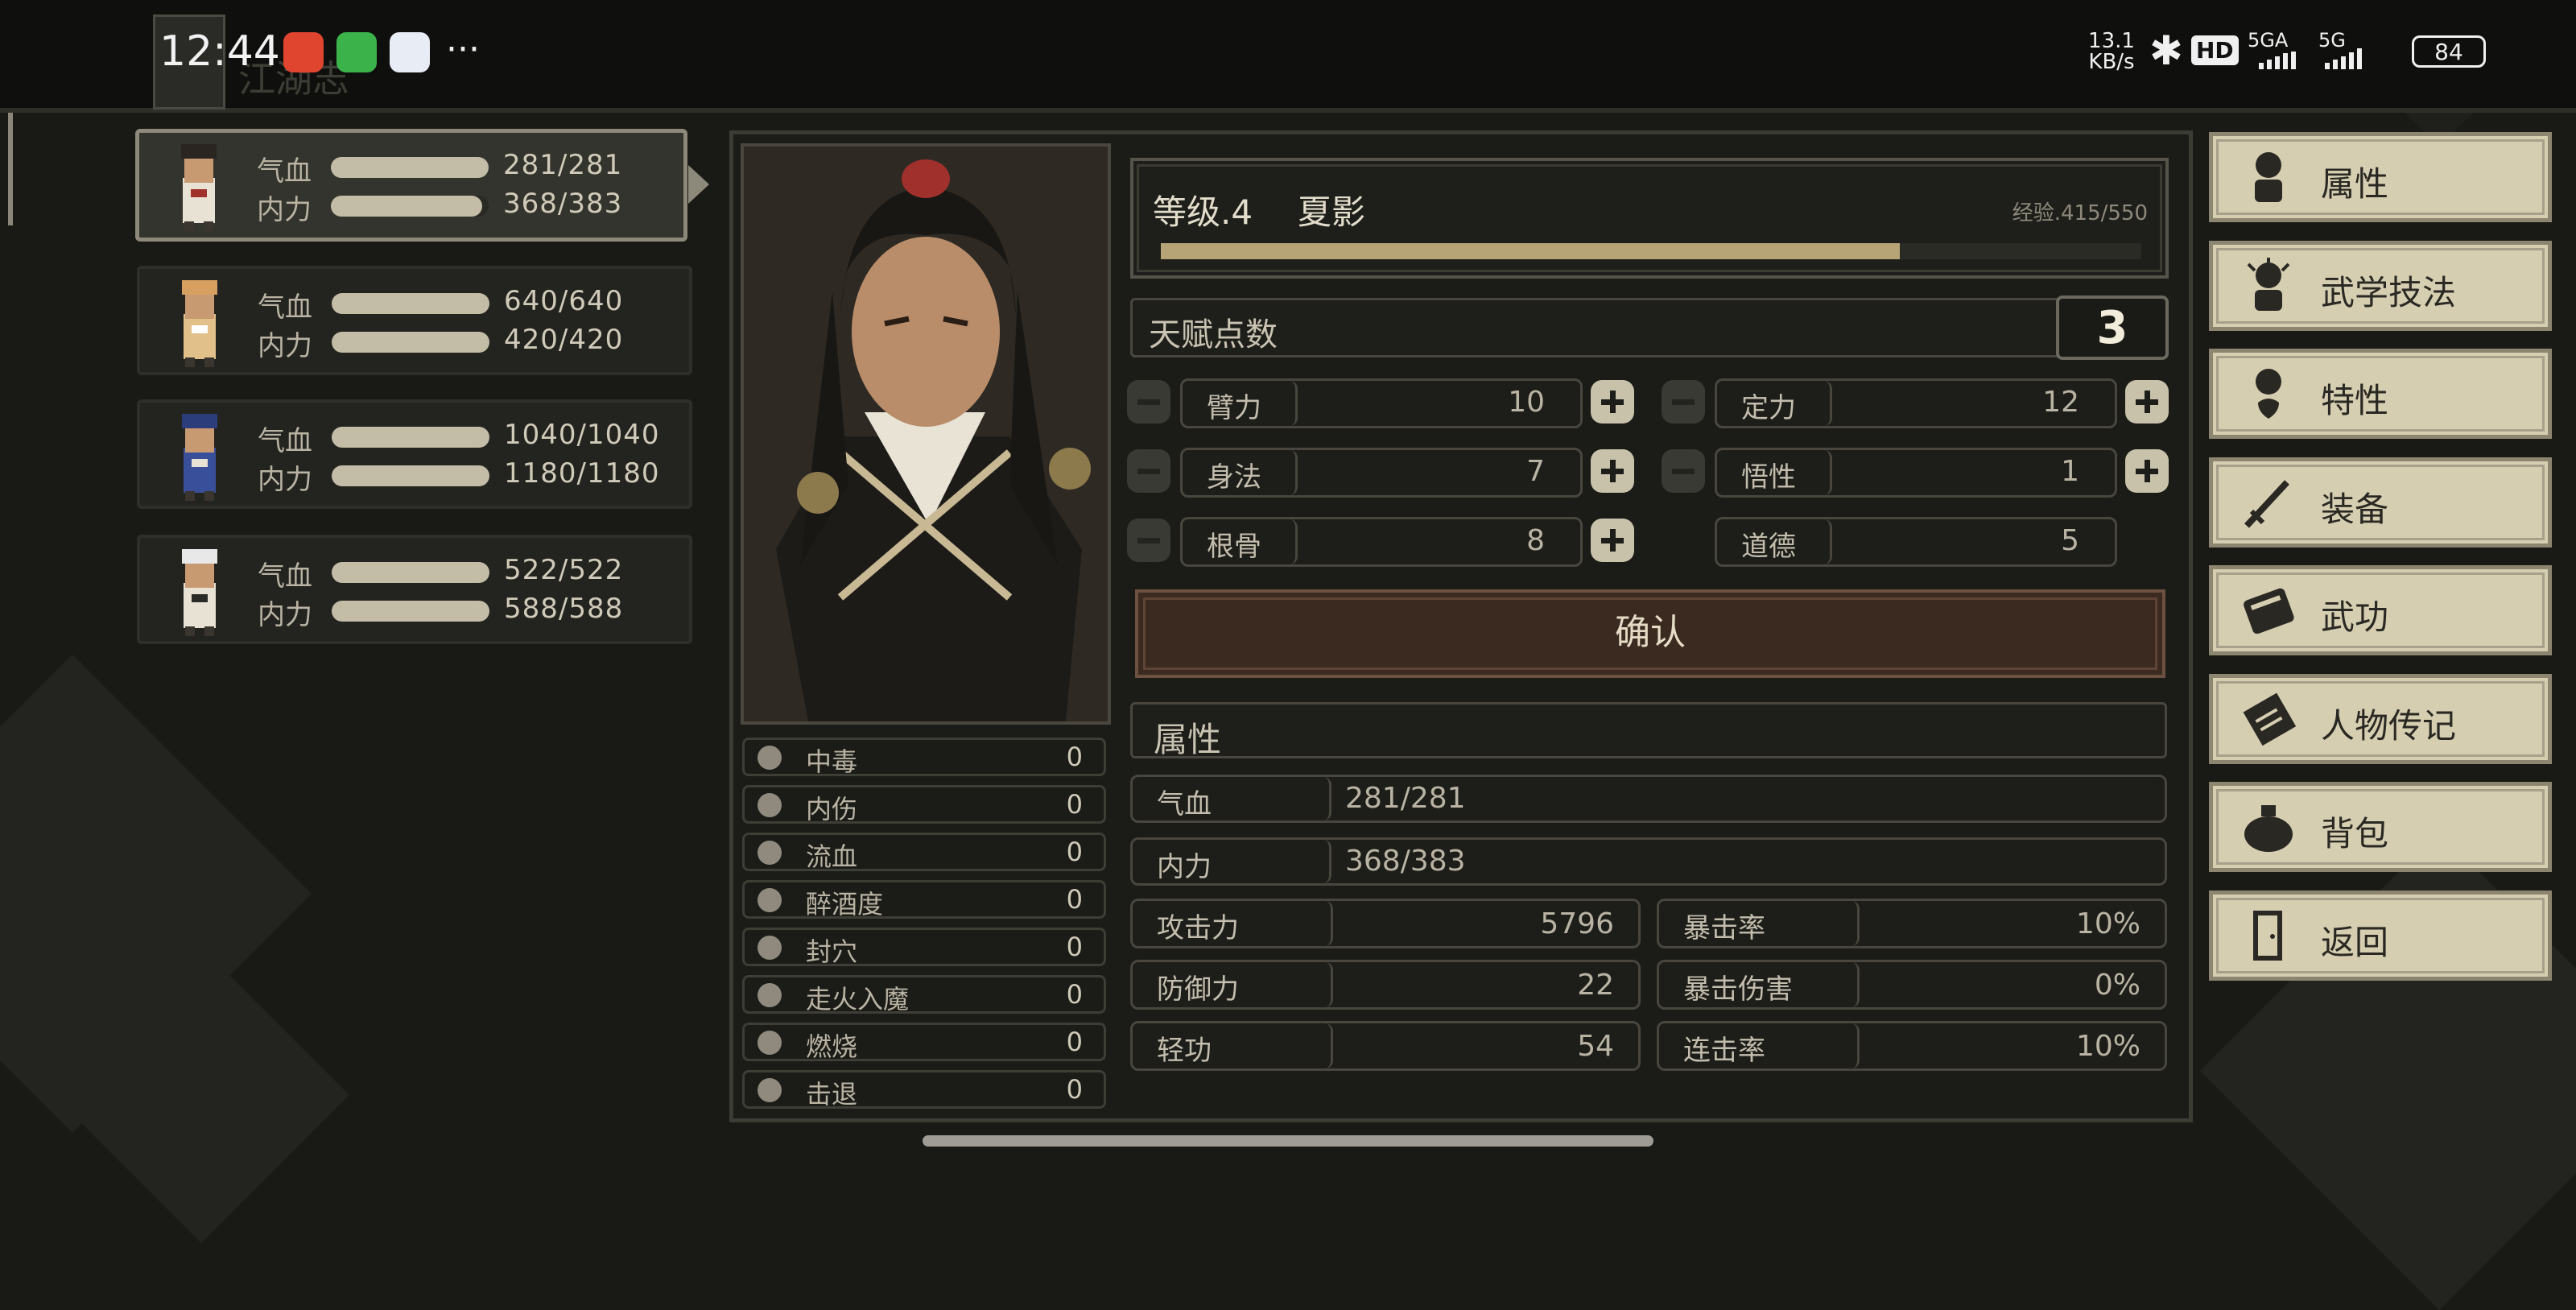 The height and width of the screenshot is (1310, 2576). Describe the element at coordinates (1381, 542) in the screenshot. I see `bone-stat-box: 根骨 8` at that location.